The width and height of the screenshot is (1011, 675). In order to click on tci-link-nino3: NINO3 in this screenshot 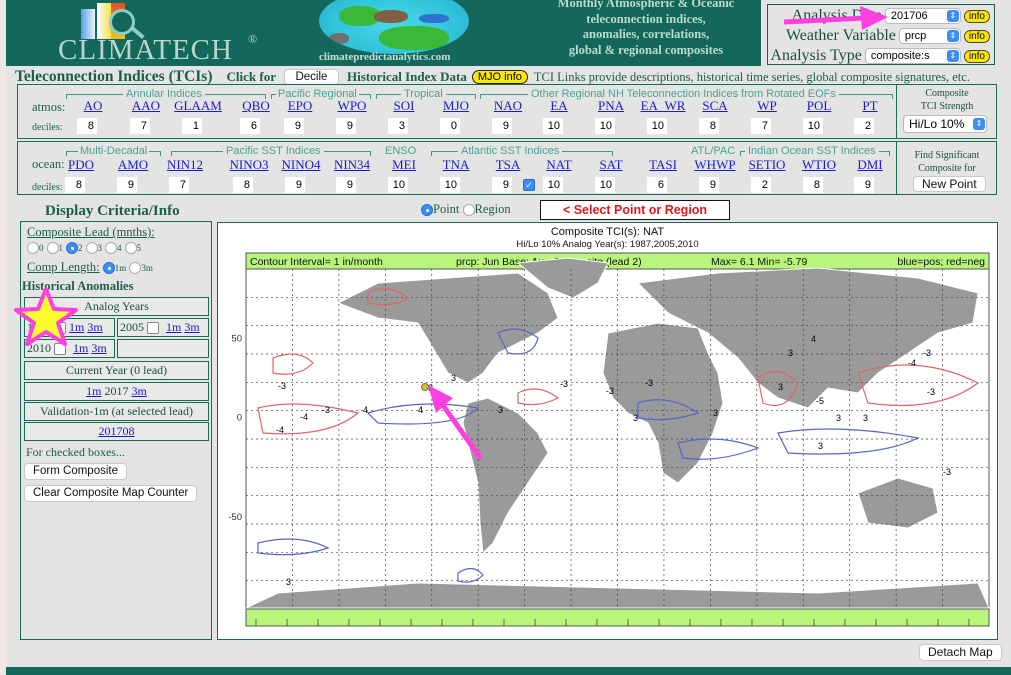, I will do `click(249, 165)`.